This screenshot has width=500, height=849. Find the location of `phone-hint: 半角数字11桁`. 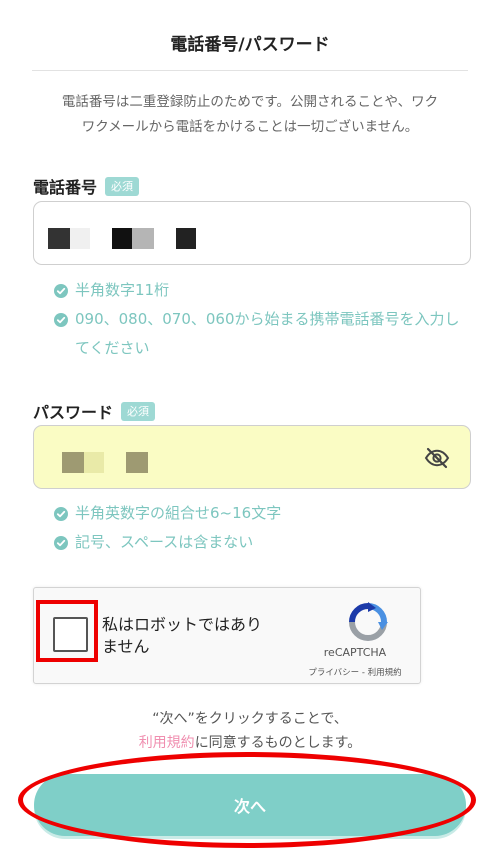

phone-hint: 半角数字11桁 is located at coordinates (264, 290).